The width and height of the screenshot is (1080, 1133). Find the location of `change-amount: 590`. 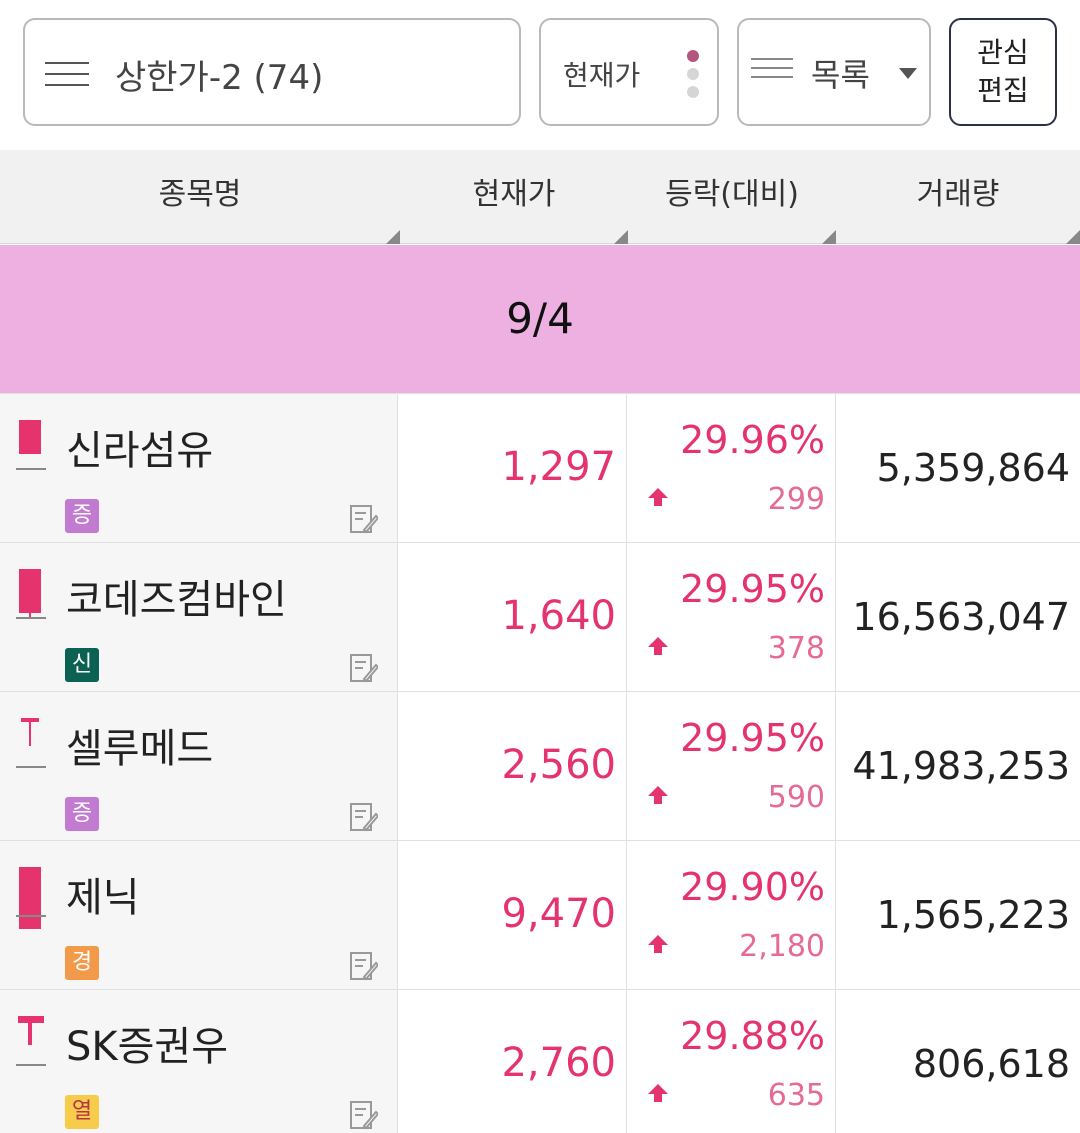

change-amount: 590 is located at coordinates (796, 797).